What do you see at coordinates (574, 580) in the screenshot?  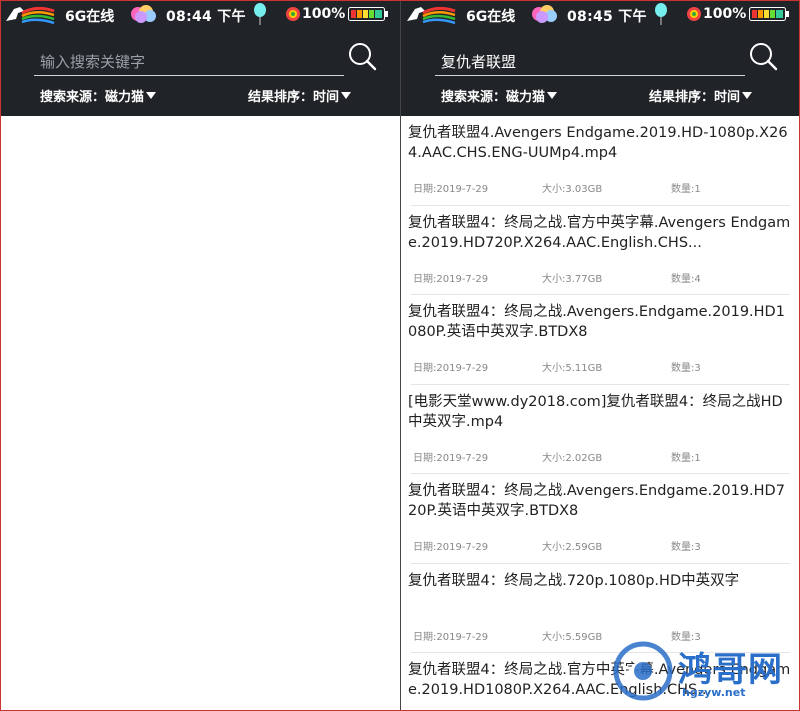 I see `result-title: 复仇者联盟4：终局之战.720p.1080p.HD中英双字` at bounding box center [574, 580].